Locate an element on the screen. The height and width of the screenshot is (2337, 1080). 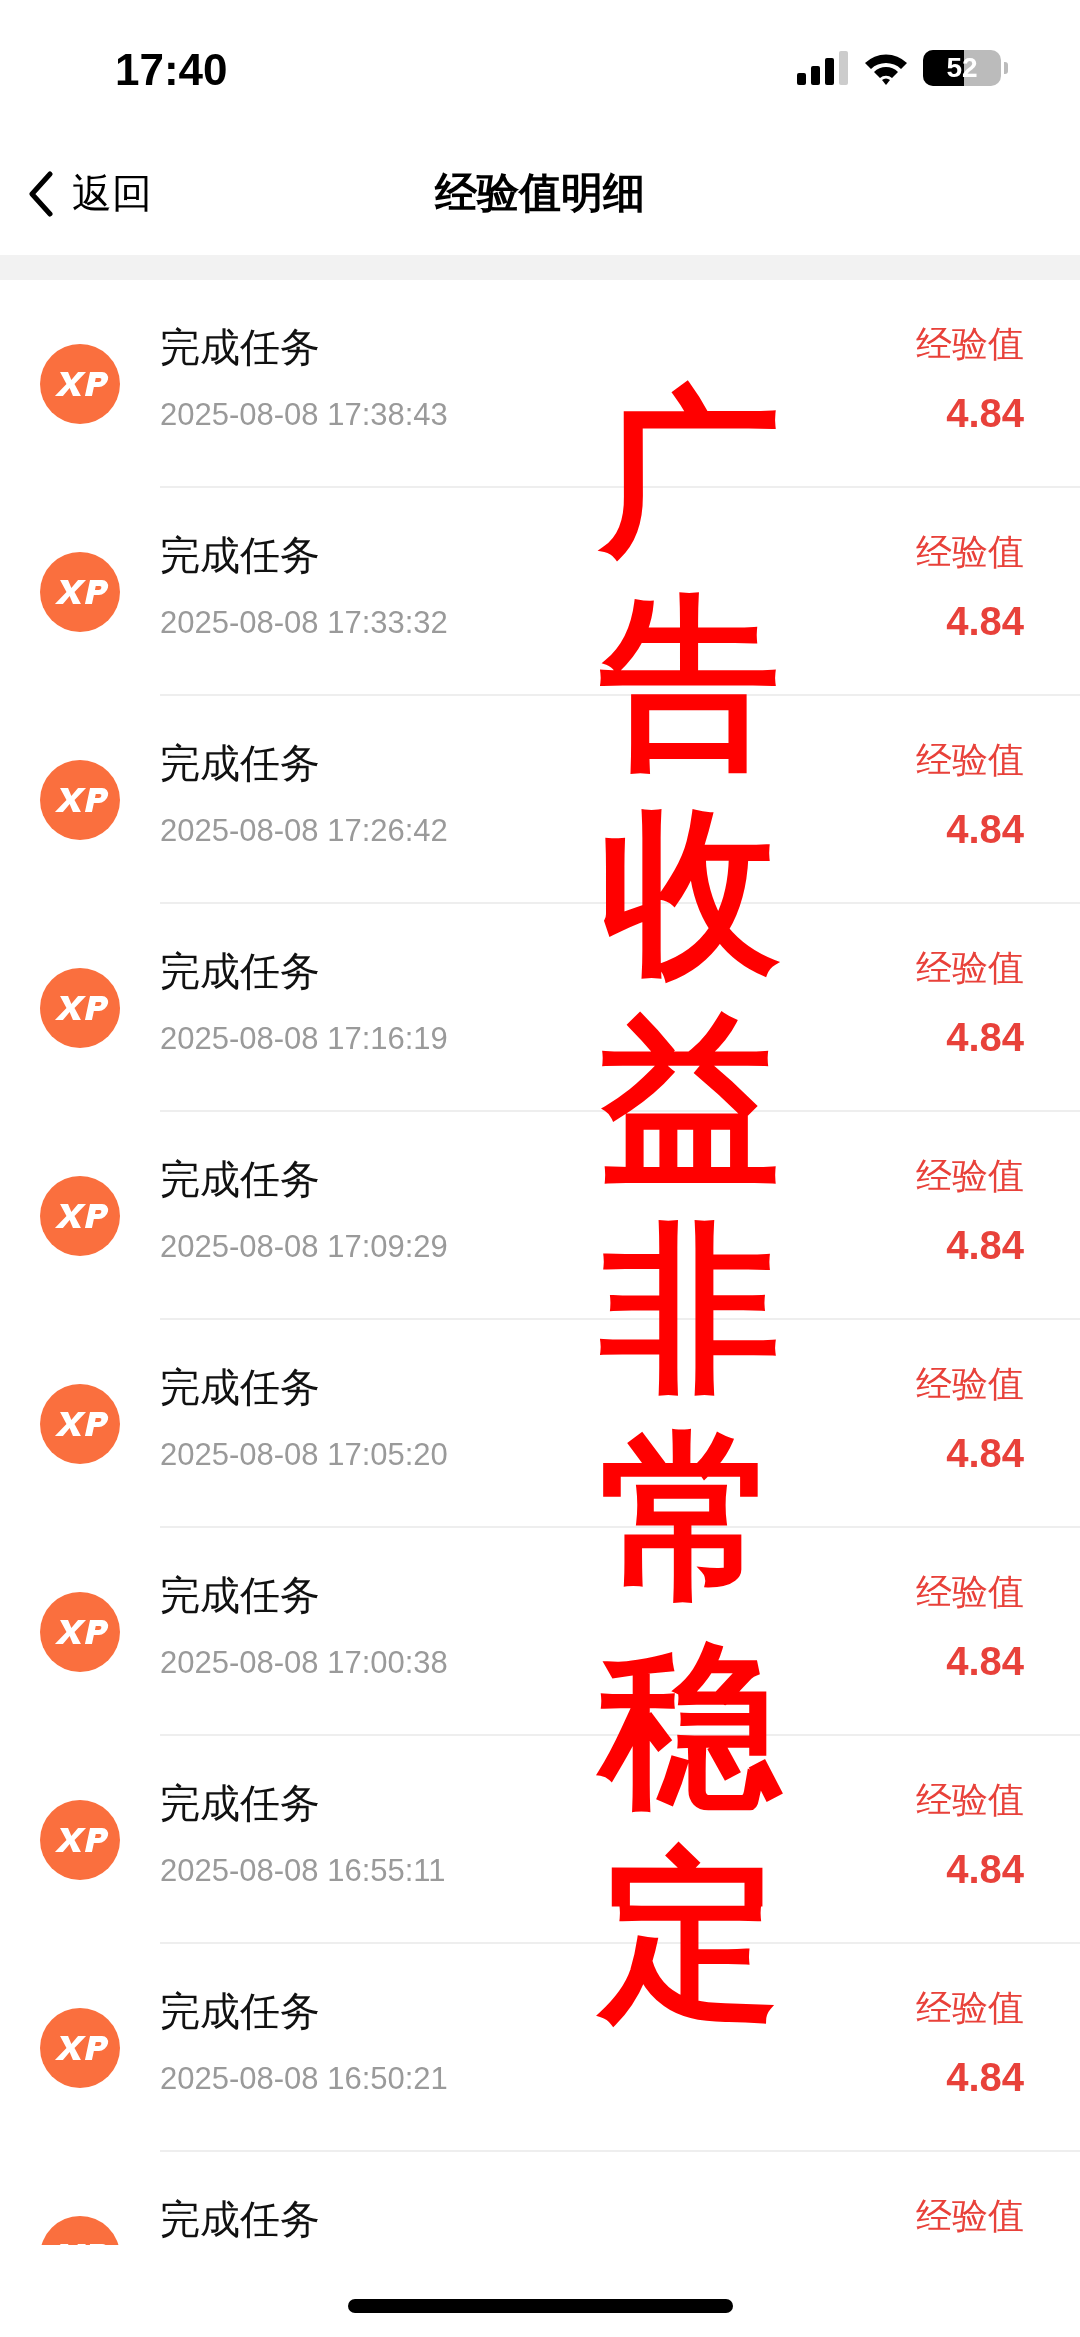
record-time: 2025-08-08 16:50:21 is located at coordinates (304, 2079).